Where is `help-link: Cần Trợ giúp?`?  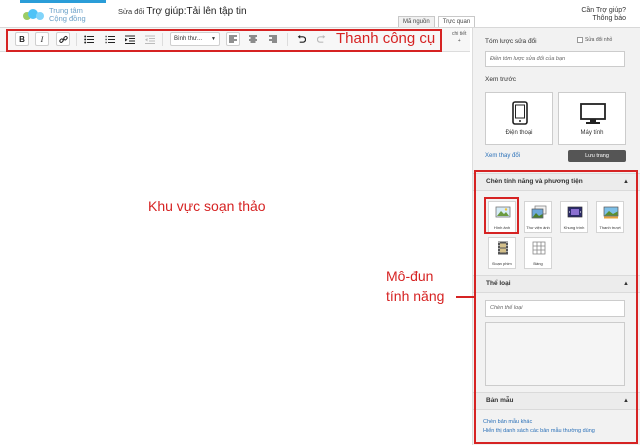 help-link: Cần Trợ giúp? is located at coordinates (603, 11).